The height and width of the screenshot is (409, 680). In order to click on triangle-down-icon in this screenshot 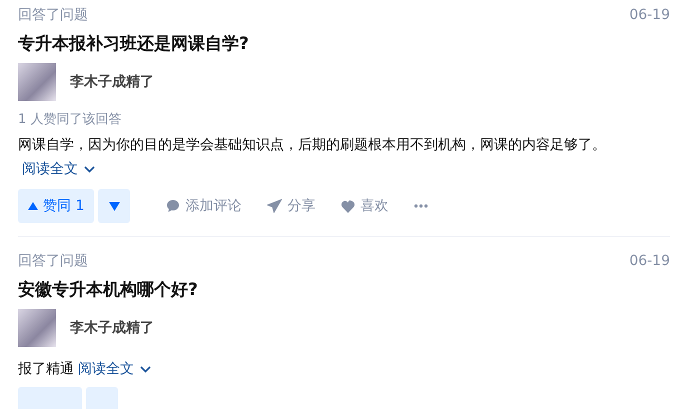, I will do `click(114, 206)`.